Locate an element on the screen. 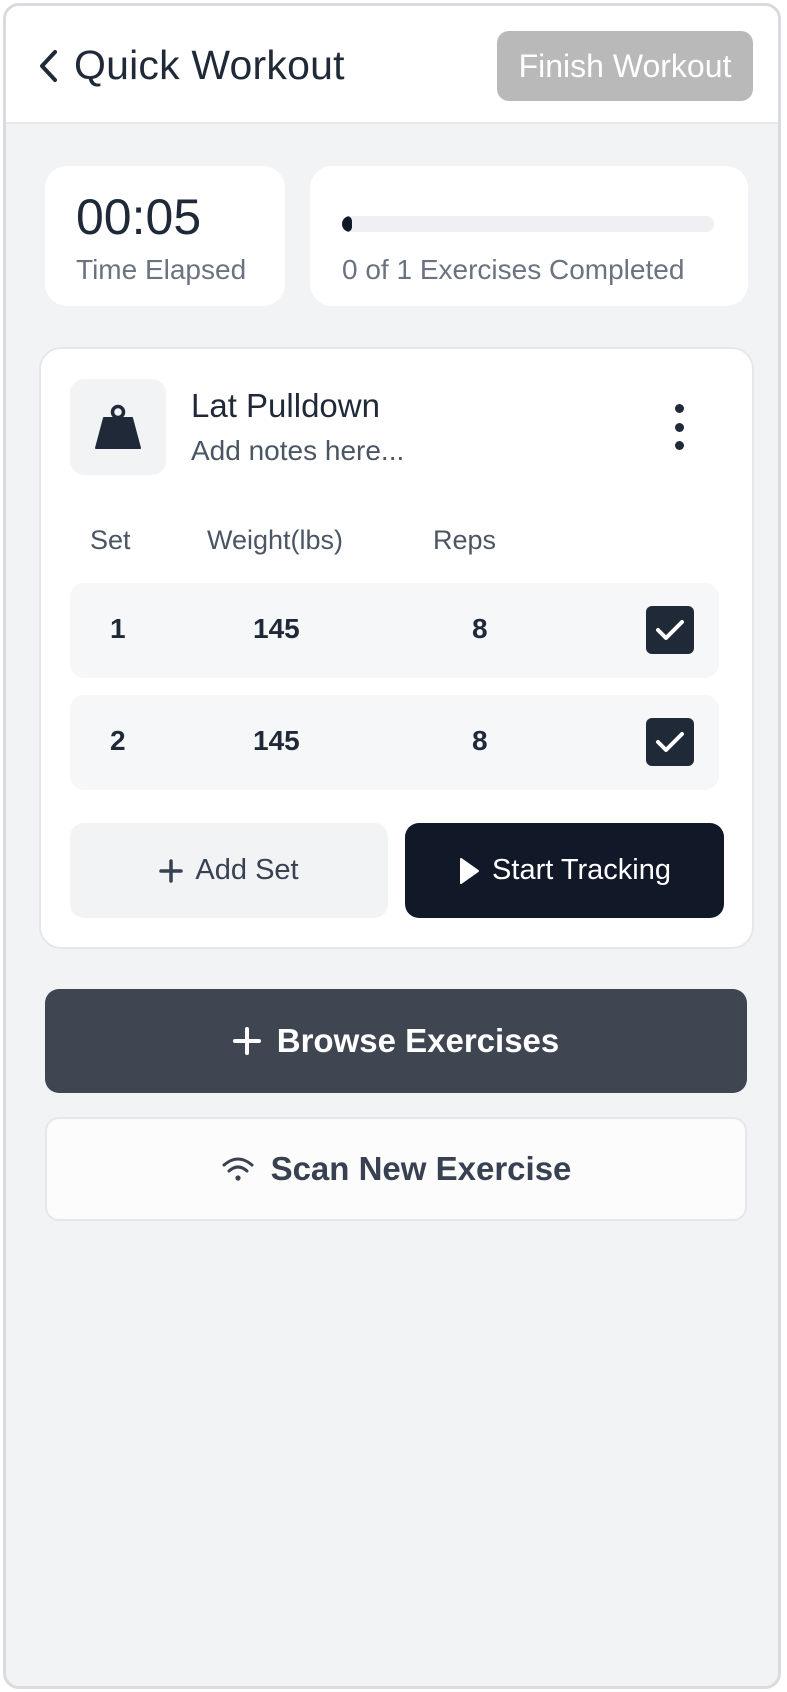 The height and width of the screenshot is (1692, 787). scan-new-exercise-label: Scan New Exercise is located at coordinates (421, 1168).